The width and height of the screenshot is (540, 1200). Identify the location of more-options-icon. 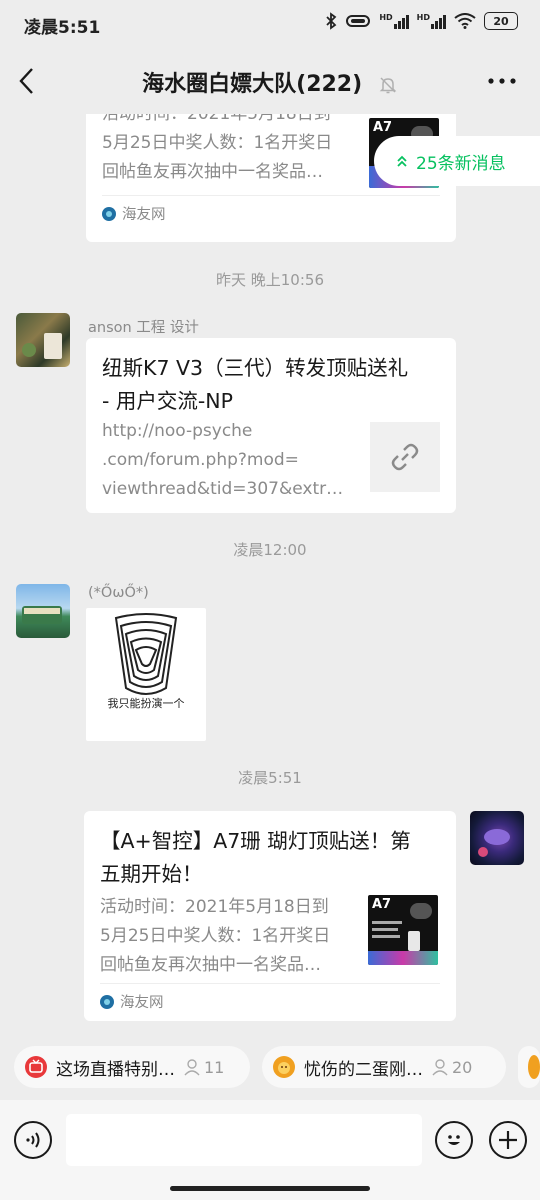
(502, 81).